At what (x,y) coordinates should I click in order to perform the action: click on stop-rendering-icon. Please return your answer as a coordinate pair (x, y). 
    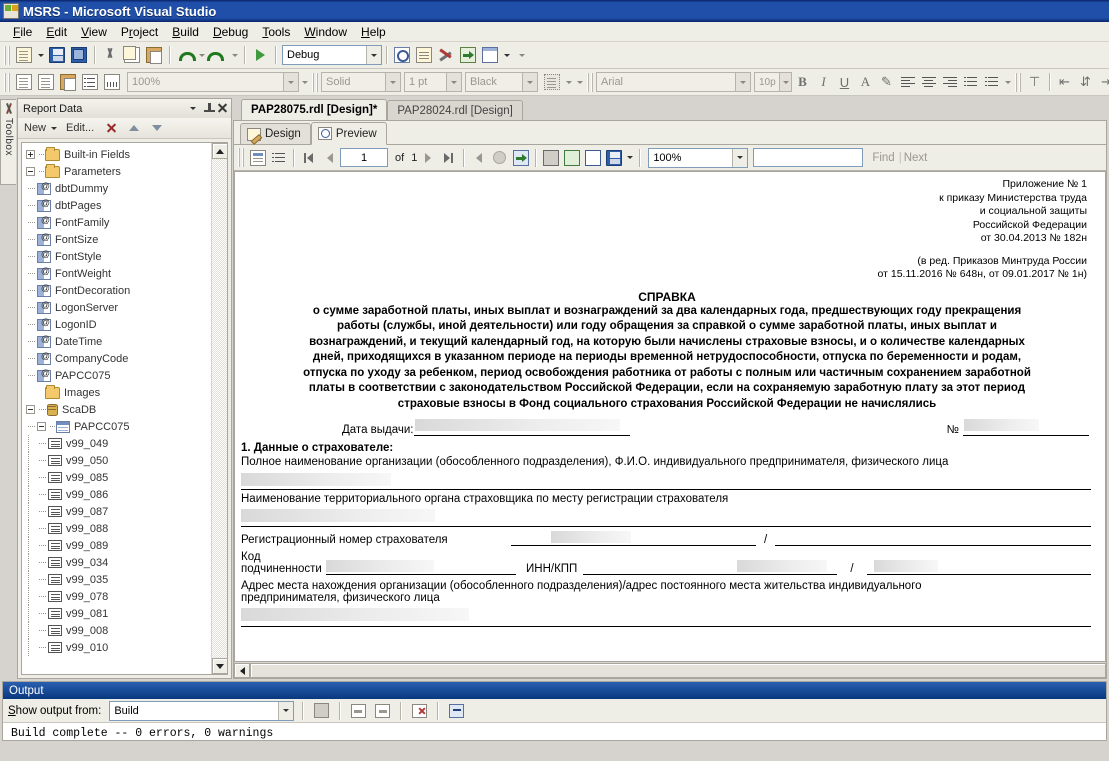
    Looking at the image, I should click on (499, 157).